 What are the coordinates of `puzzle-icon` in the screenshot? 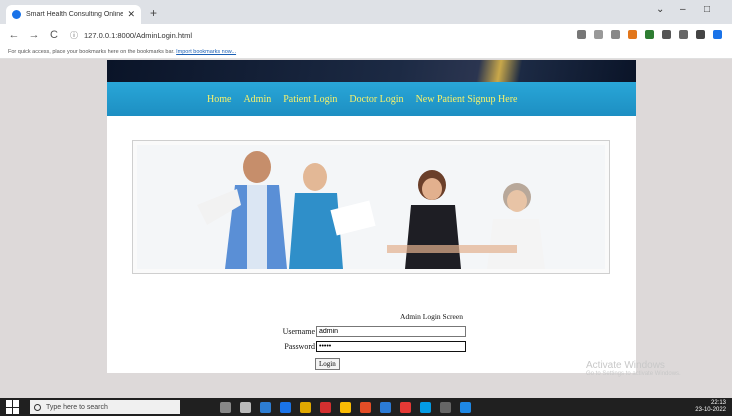 It's located at (666, 34).